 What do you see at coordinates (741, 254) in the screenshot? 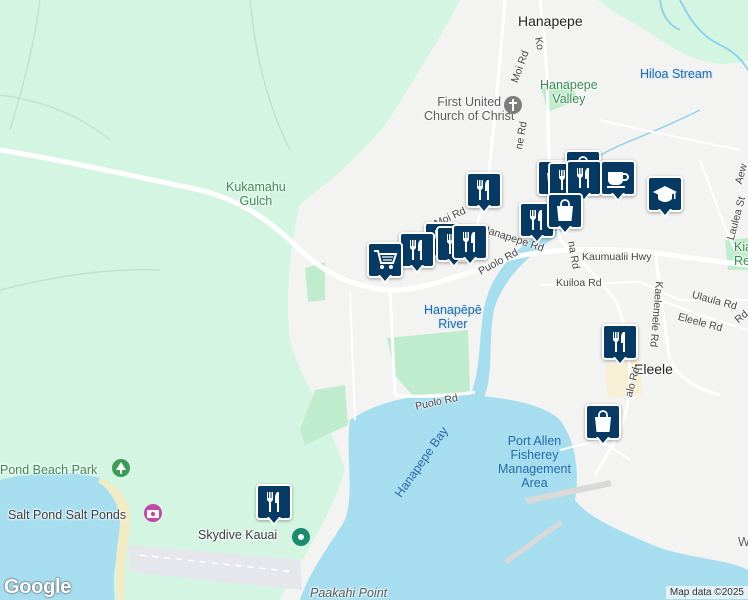
I see `label-kia-rese: Kia Rese` at bounding box center [741, 254].